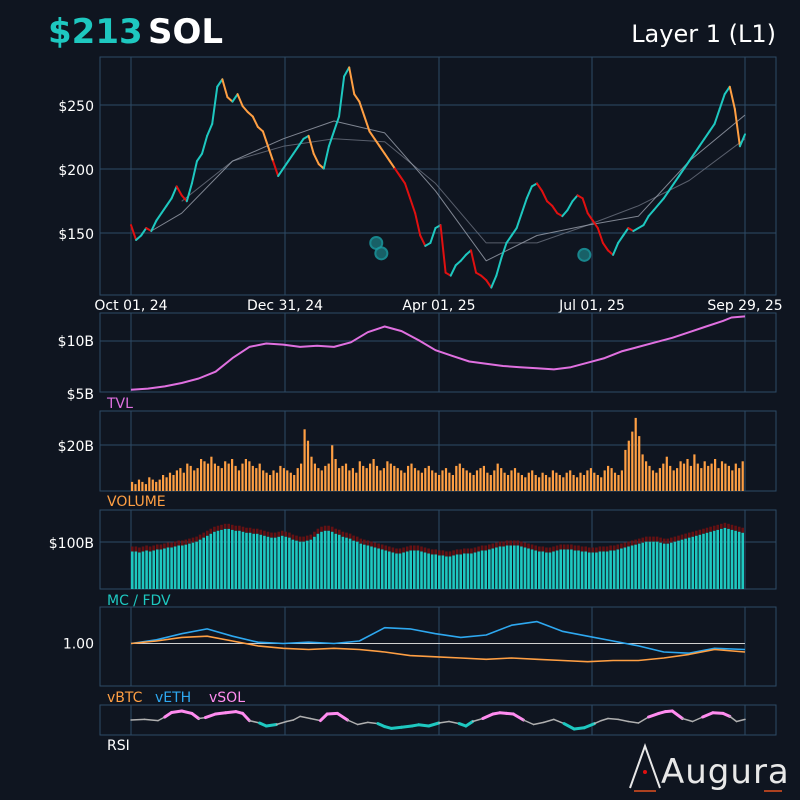  I want to click on logo-red-dot, so click(645, 772).